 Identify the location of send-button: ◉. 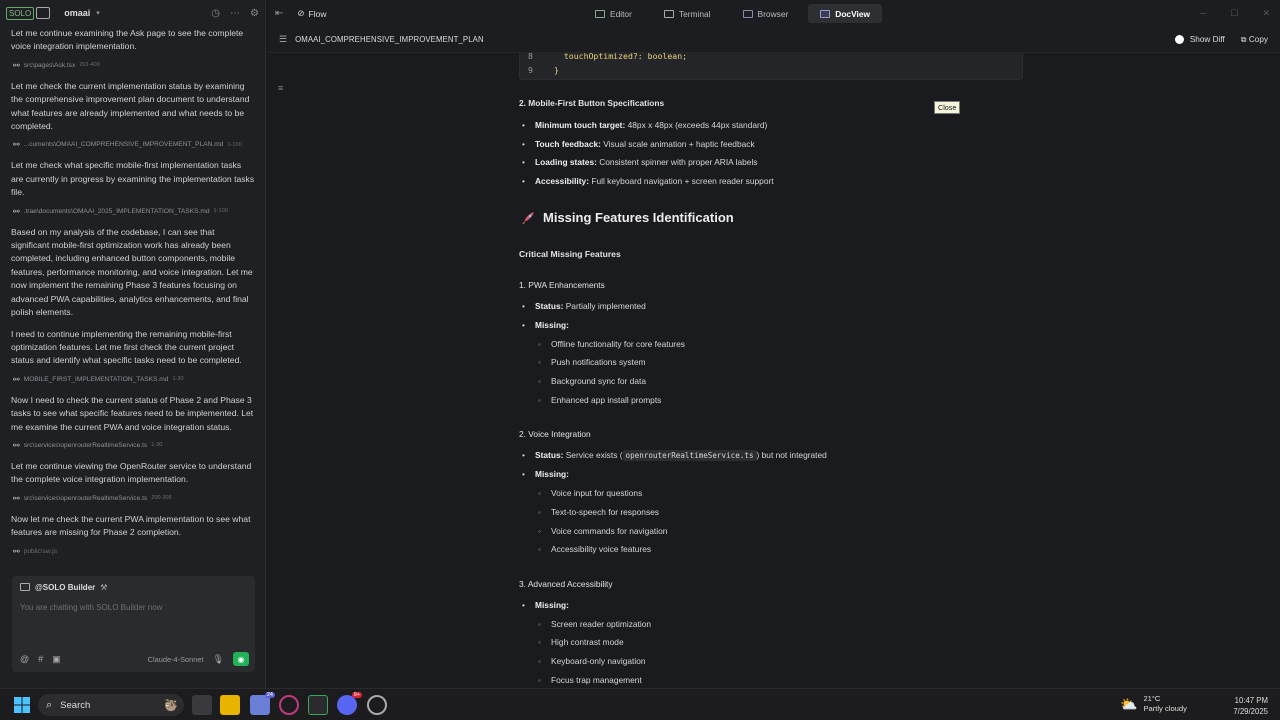
(241, 659).